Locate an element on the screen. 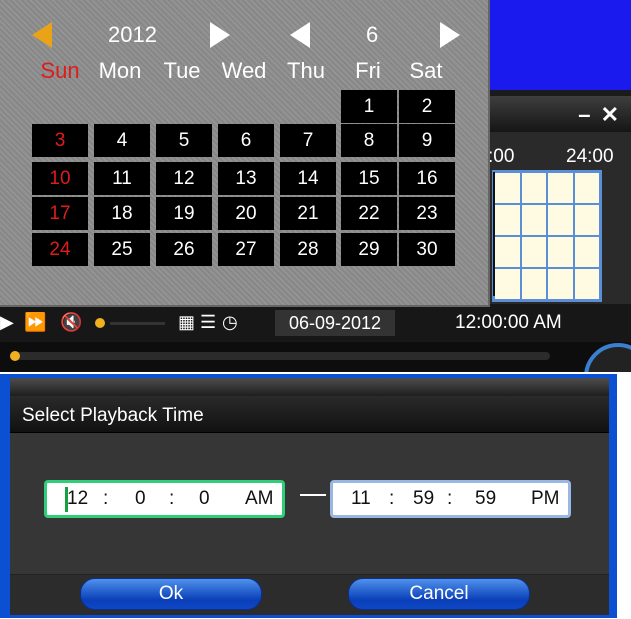  next-month-arrow-icon is located at coordinates (450, 35).